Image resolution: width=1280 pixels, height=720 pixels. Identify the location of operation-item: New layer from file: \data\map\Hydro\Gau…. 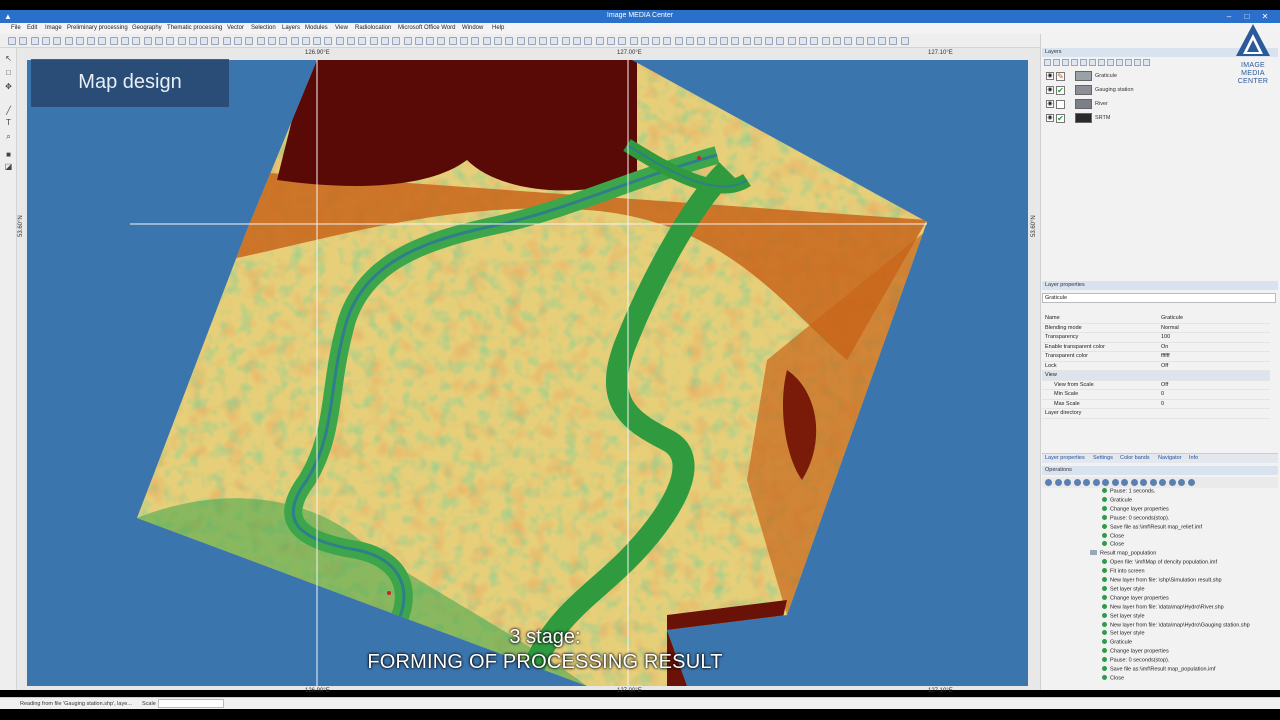
(1176, 626).